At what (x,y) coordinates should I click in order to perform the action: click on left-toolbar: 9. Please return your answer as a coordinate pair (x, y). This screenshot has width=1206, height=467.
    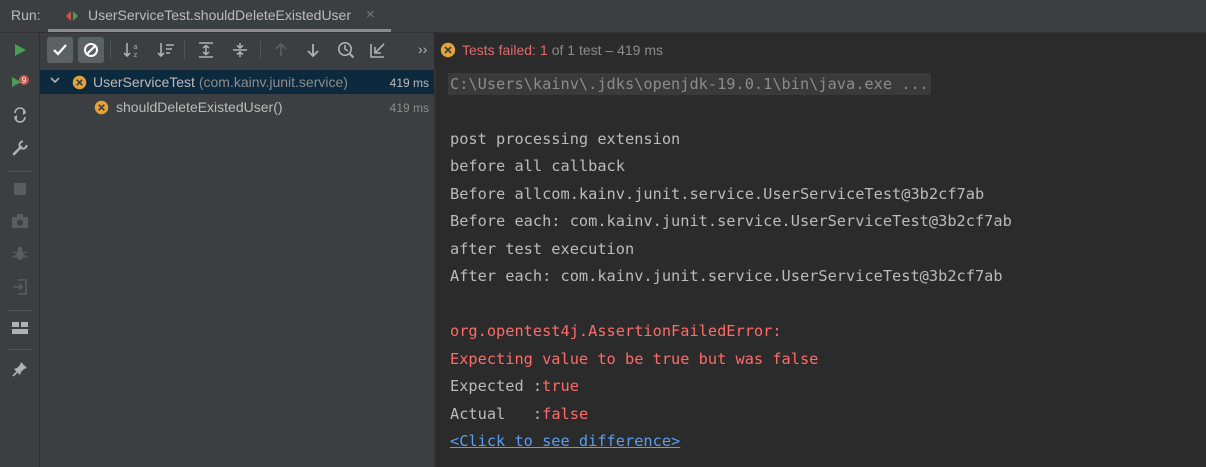
    Looking at the image, I should click on (20, 250).